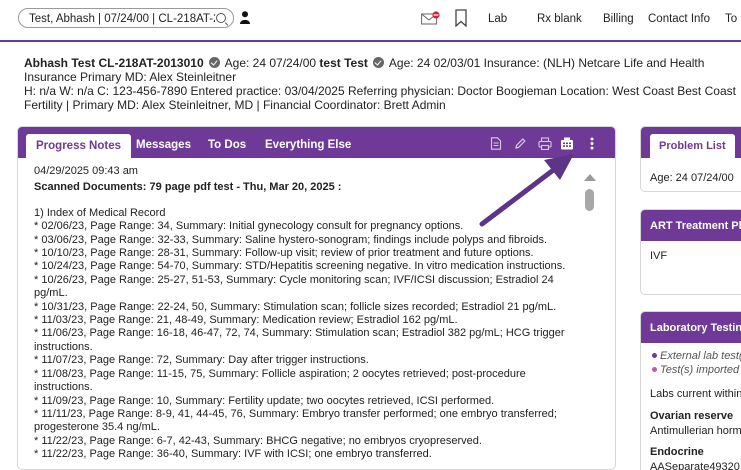 The width and height of the screenshot is (741, 470). What do you see at coordinates (114, 63) in the screenshot?
I see `patient-name: Abhash Test CL-218AT-2013010` at bounding box center [114, 63].